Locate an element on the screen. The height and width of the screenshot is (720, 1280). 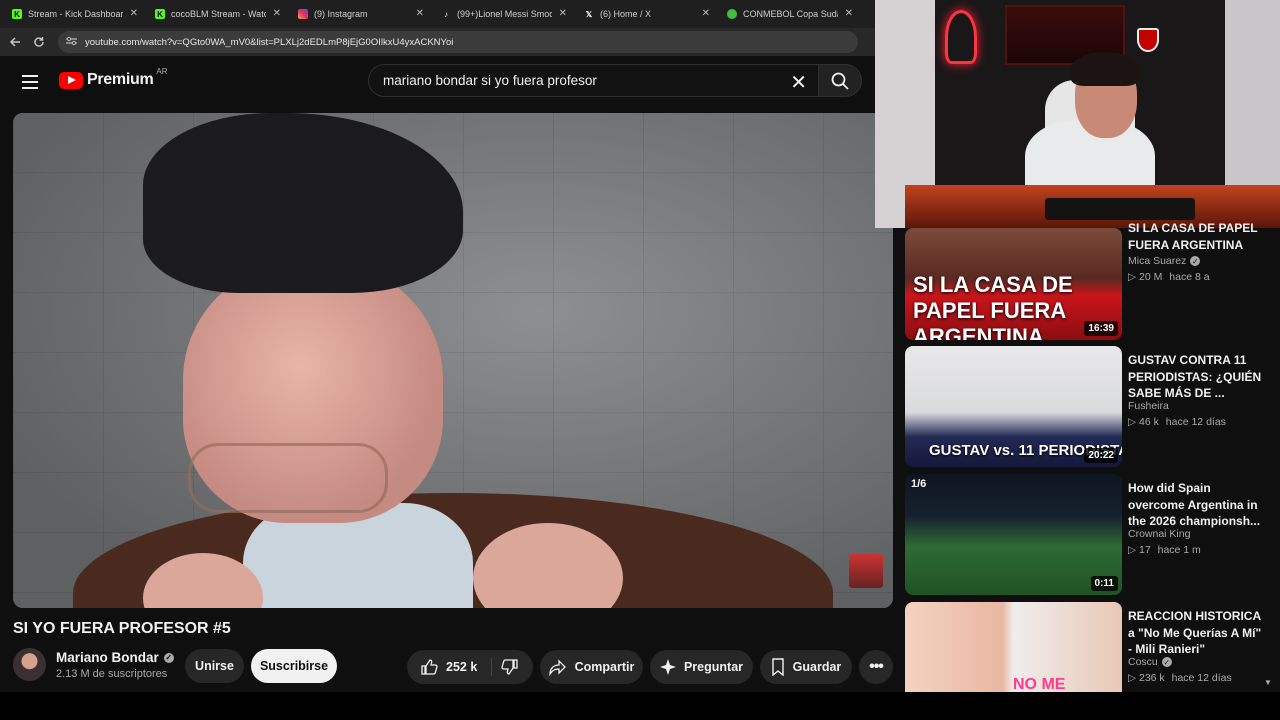
video-frame-glasses is located at coordinates (288, 478).